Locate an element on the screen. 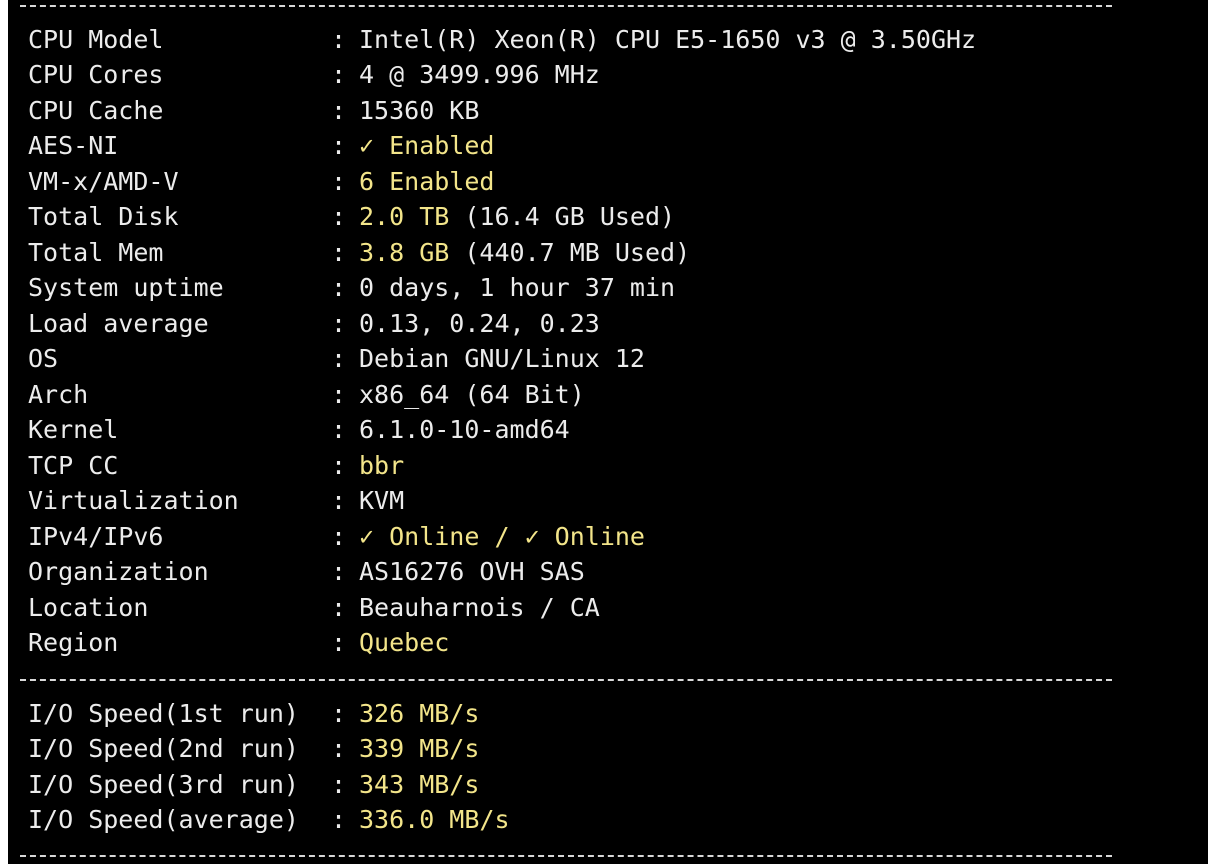  row-cpu-cache: CPU Cache : 15360 KB is located at coordinates (253, 111).